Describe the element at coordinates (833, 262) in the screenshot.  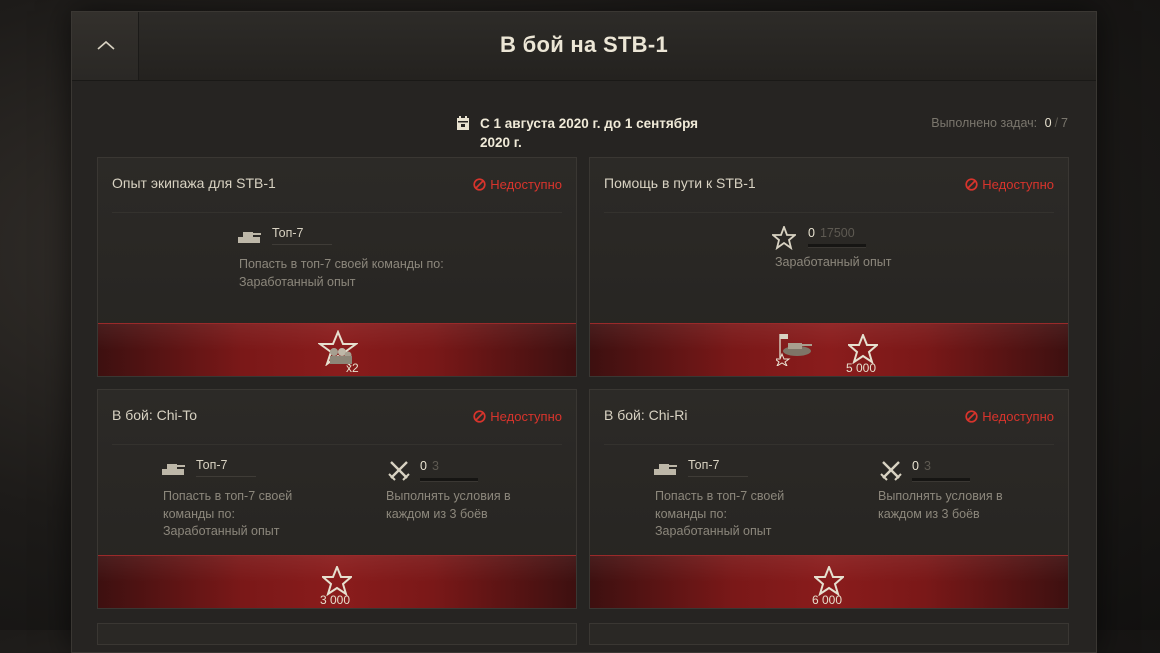
I see `condition-description: Заработанный опыт` at that location.